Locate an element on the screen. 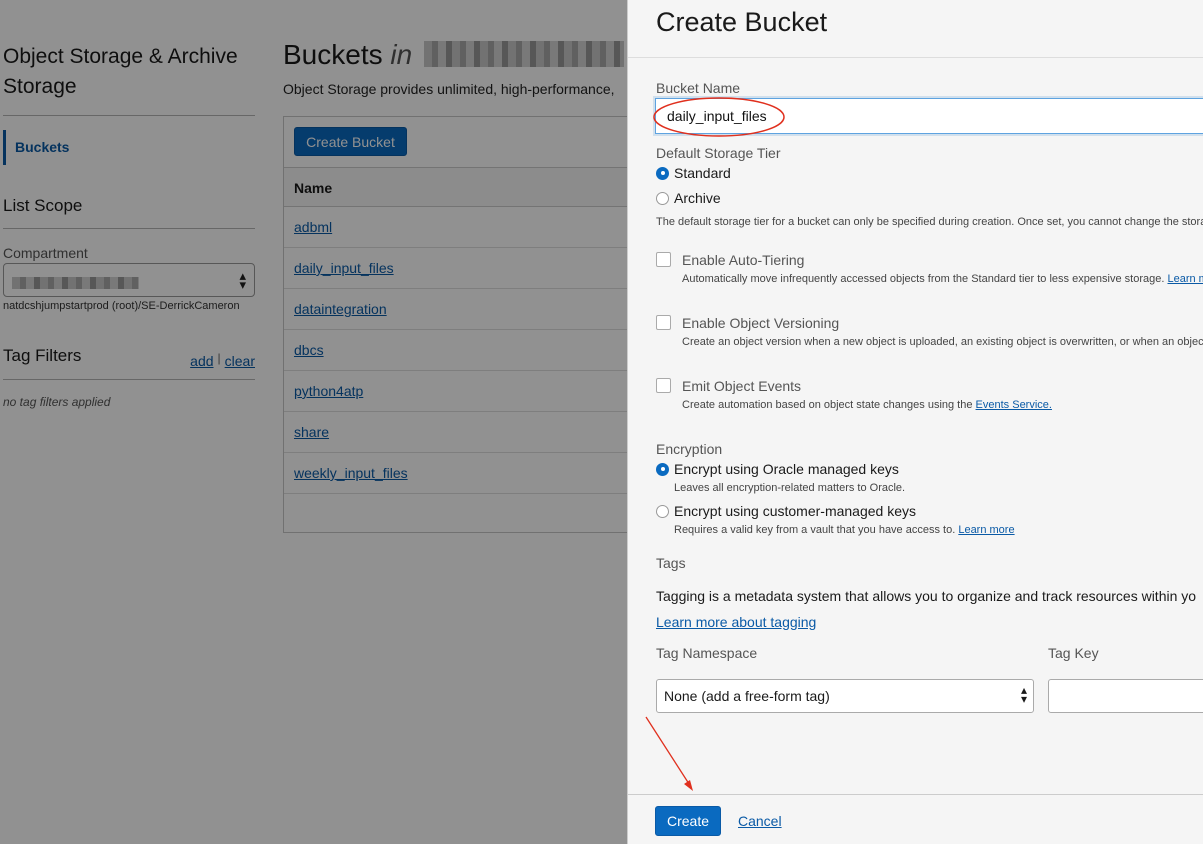 The image size is (1203, 844). enc-customer-label: Encrypt using customer-managed keys is located at coordinates (795, 511).